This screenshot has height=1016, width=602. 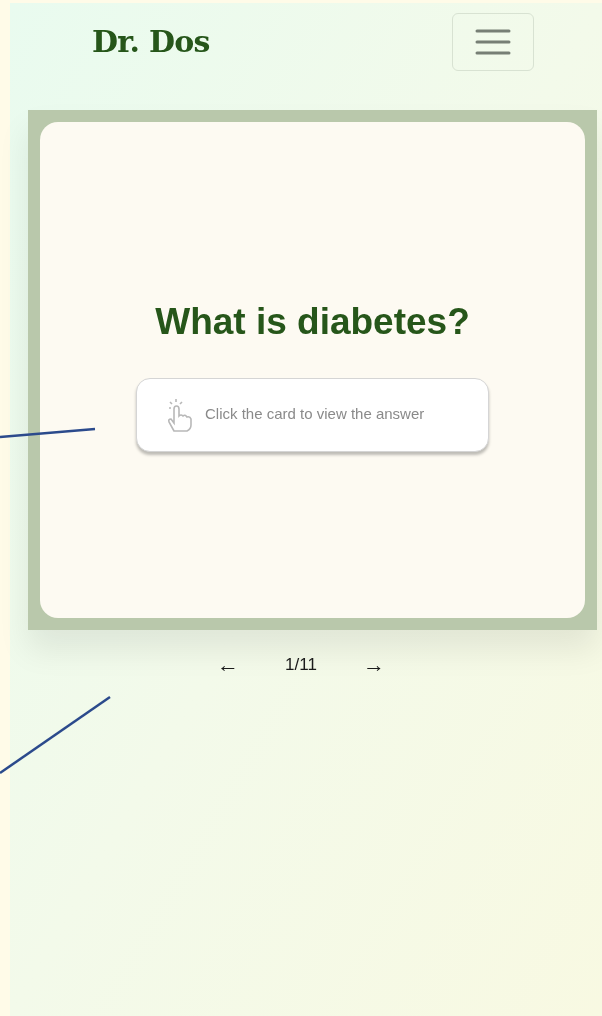 What do you see at coordinates (179, 414) in the screenshot?
I see `tap-hand-icon` at bounding box center [179, 414].